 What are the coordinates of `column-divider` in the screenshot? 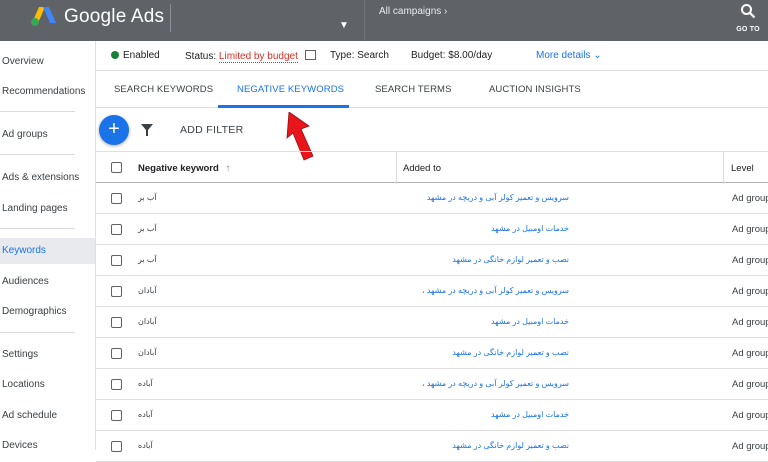 It's located at (723, 168).